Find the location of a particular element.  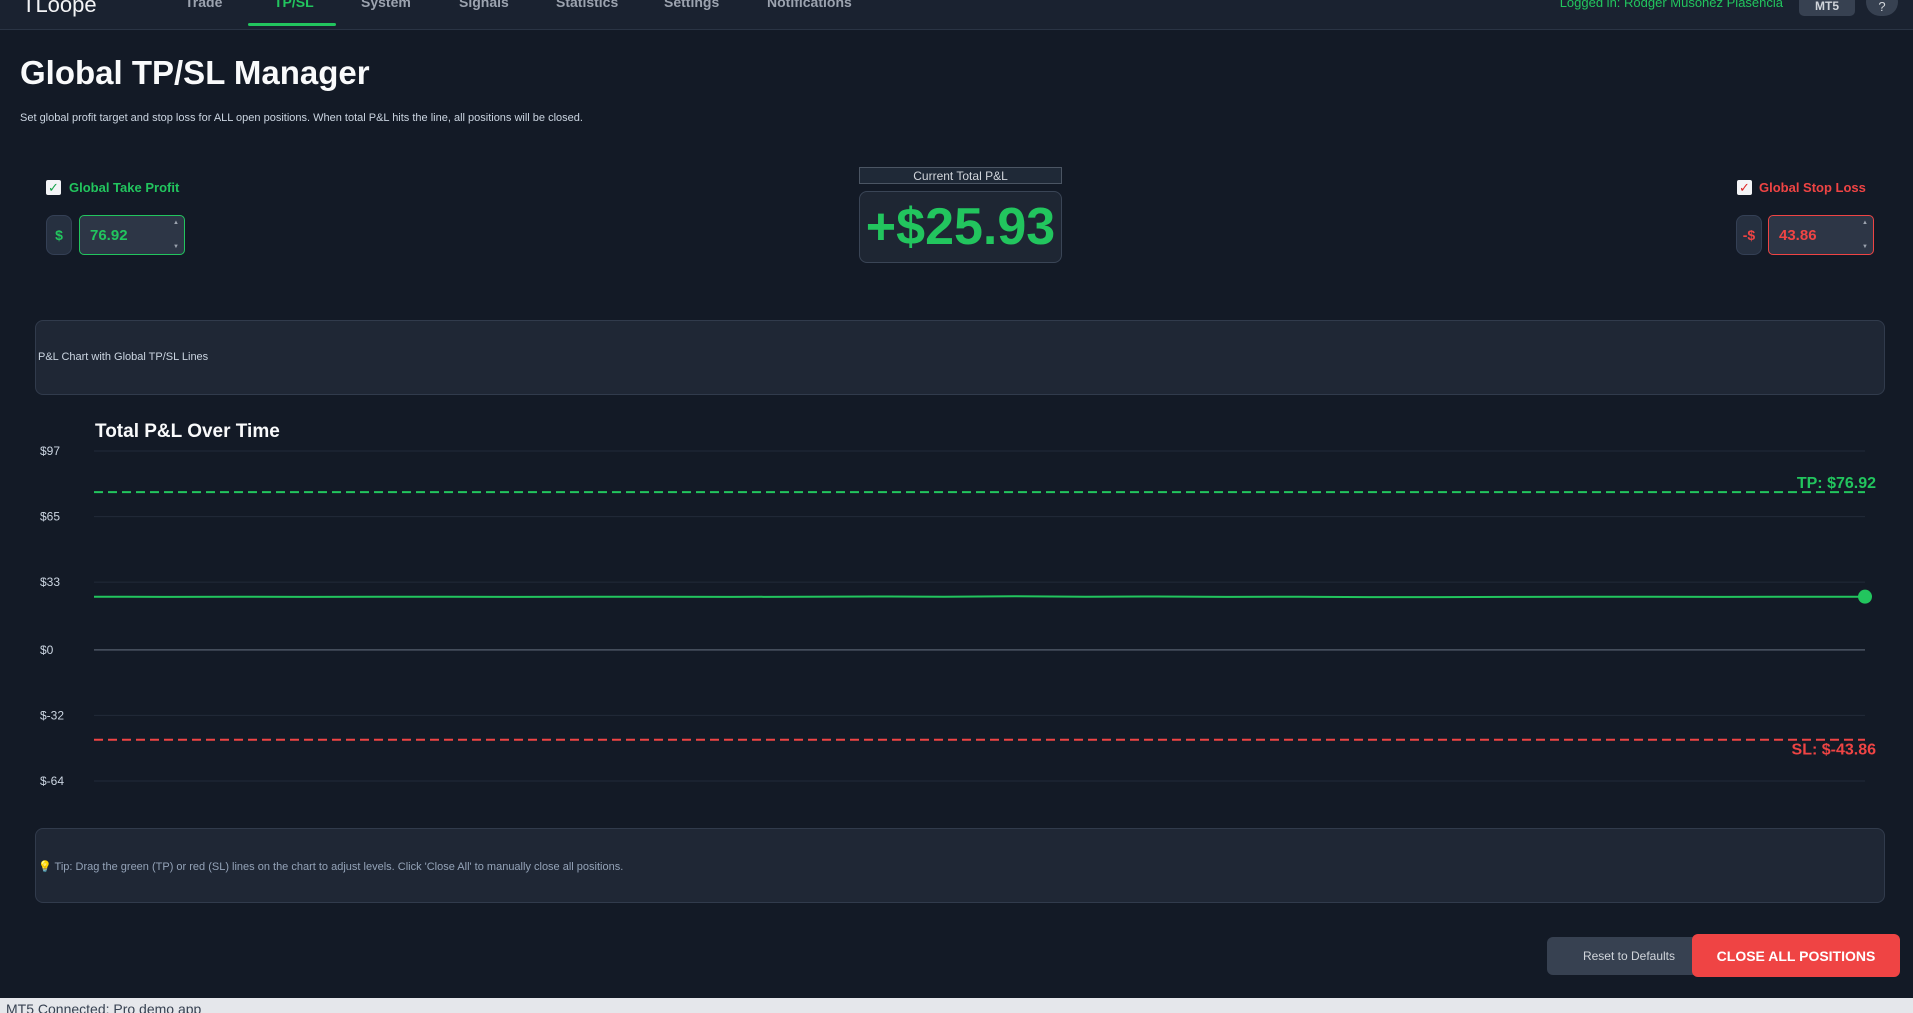

chart-title: Total P&L Over Time is located at coordinates (187, 431).